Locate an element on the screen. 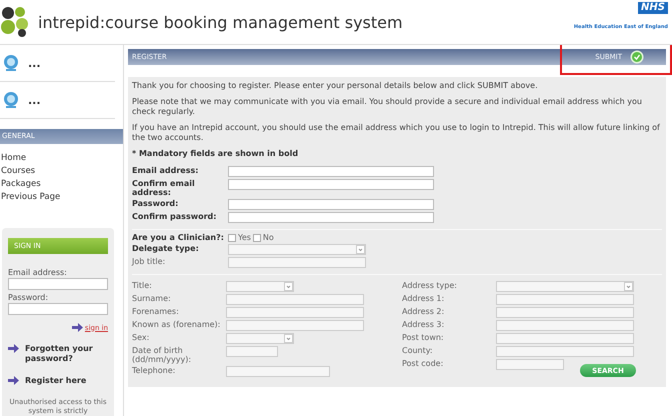 This screenshot has width=672, height=416. date-field is located at coordinates (252, 351).